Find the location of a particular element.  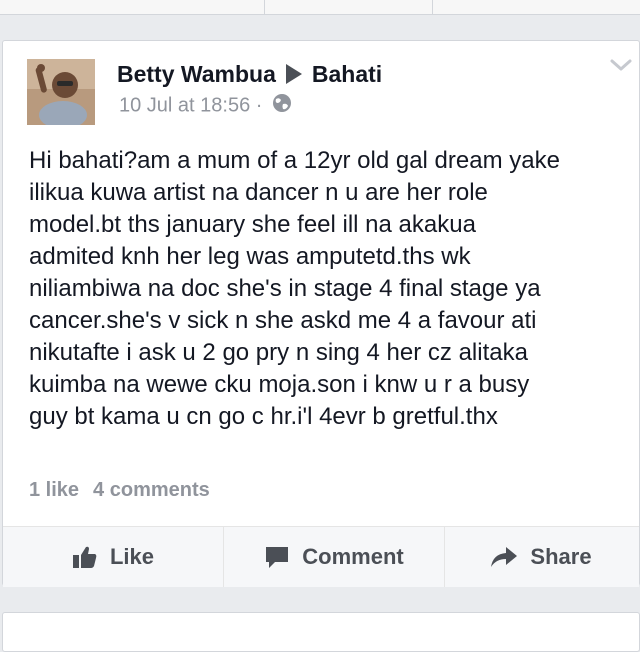

globe-icon is located at coordinates (282, 106).